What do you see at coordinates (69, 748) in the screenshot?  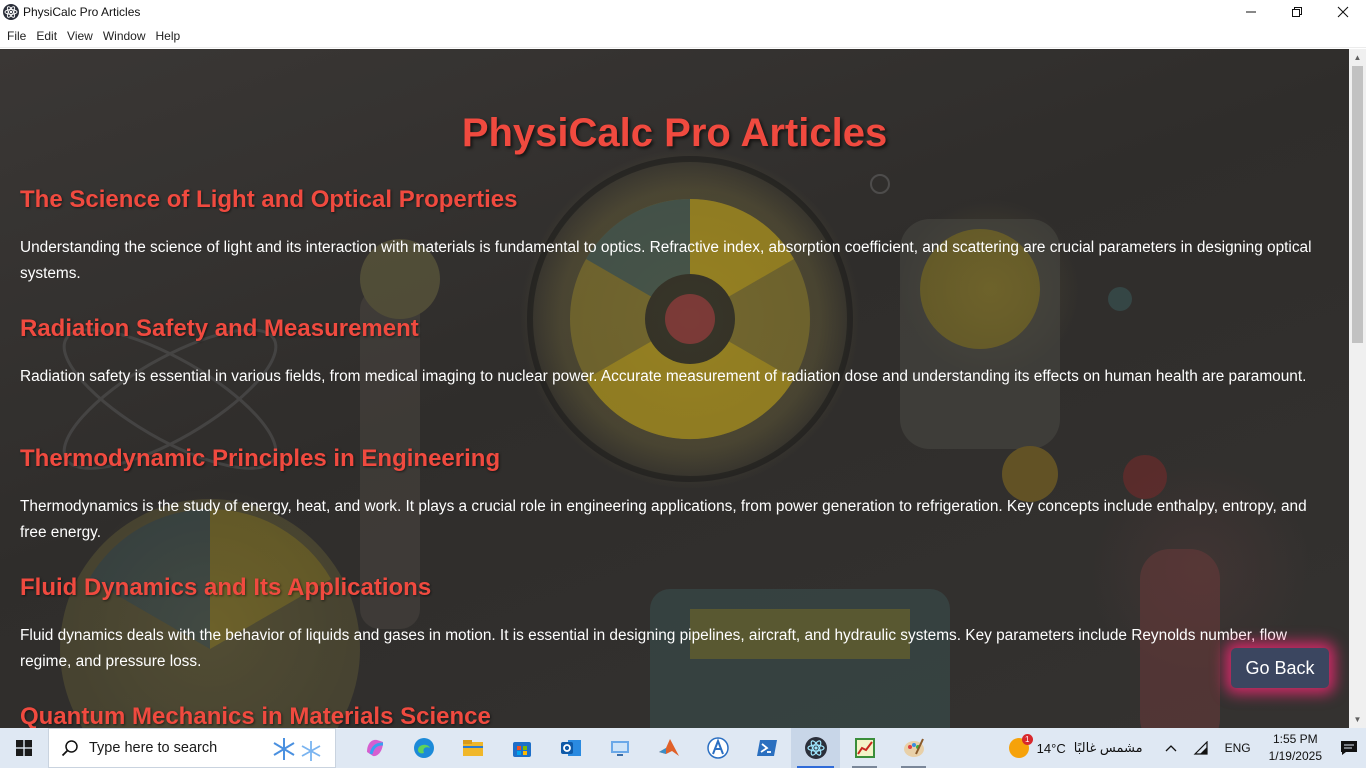 I see `search-icon` at bounding box center [69, 748].